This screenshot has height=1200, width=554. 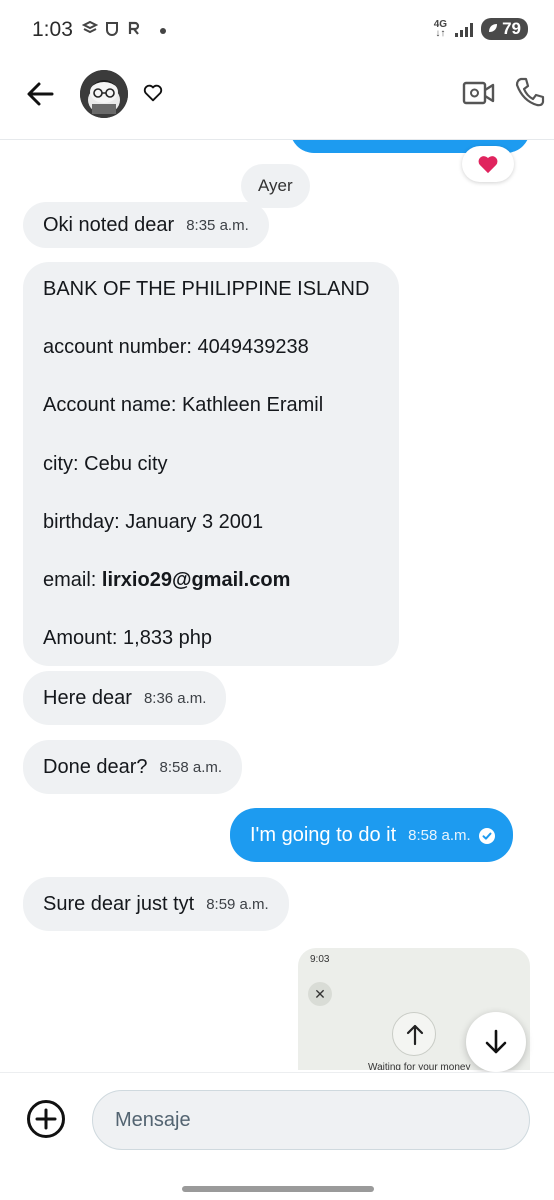 I want to click on message-text: city: Cebu city, so click(x=105, y=463).